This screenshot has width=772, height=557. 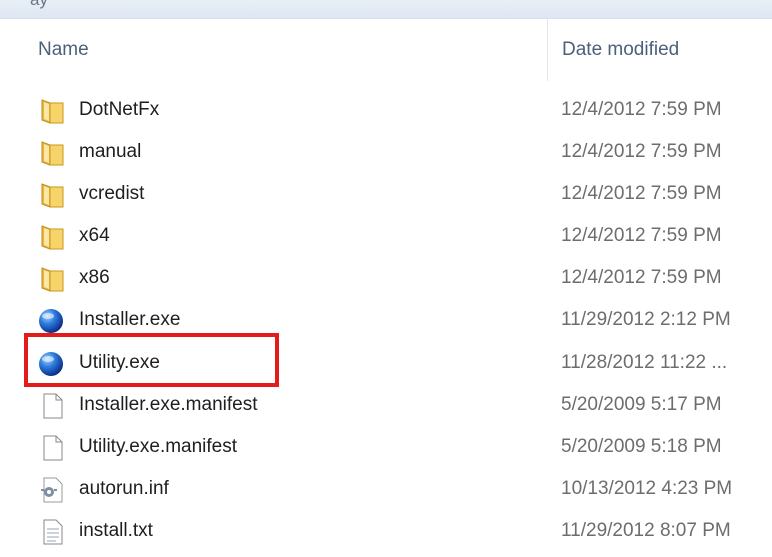 I want to click on file-row: Installer.exe.manifest 5/20/2009 5:17 PM, so click(x=386, y=406).